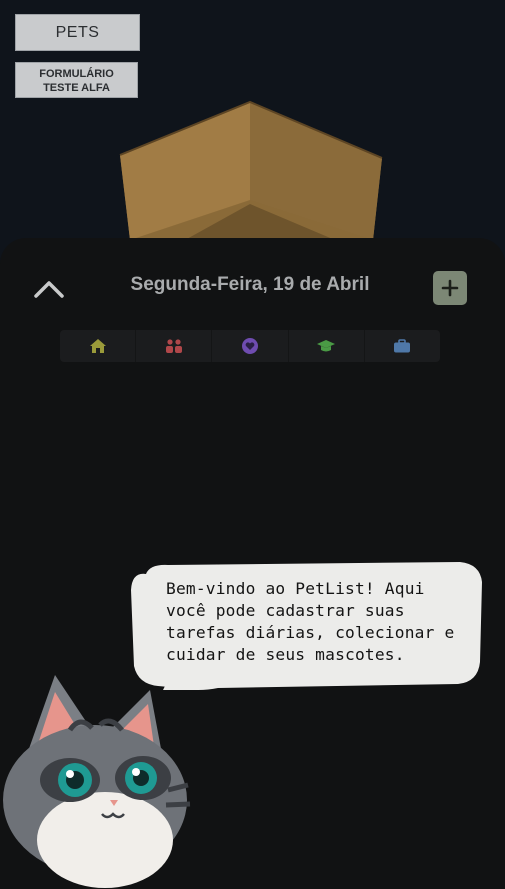 The height and width of the screenshot is (889, 505). I want to click on pet-box, so click(251, 170).